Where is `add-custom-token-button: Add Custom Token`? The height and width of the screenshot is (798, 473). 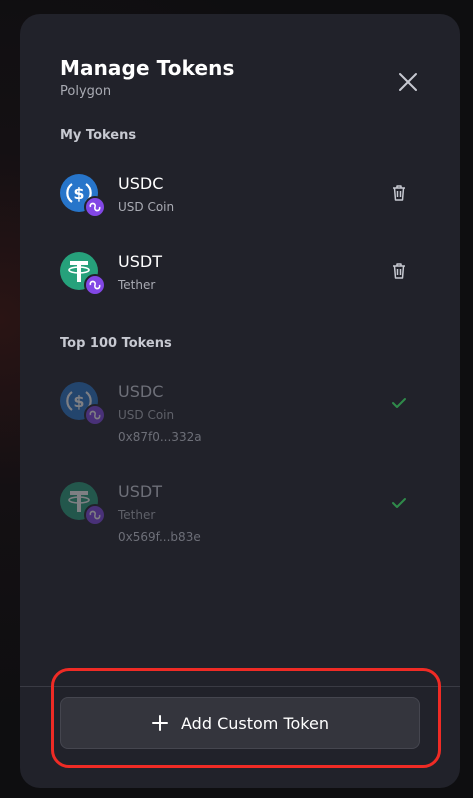 add-custom-token-button: Add Custom Token is located at coordinates (240, 723).